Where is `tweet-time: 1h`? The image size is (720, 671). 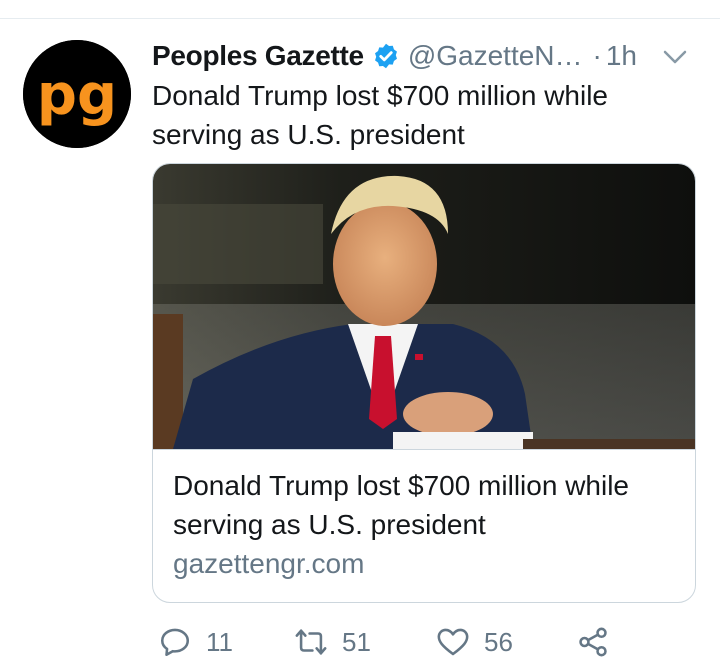
tweet-time: 1h is located at coordinates (621, 56).